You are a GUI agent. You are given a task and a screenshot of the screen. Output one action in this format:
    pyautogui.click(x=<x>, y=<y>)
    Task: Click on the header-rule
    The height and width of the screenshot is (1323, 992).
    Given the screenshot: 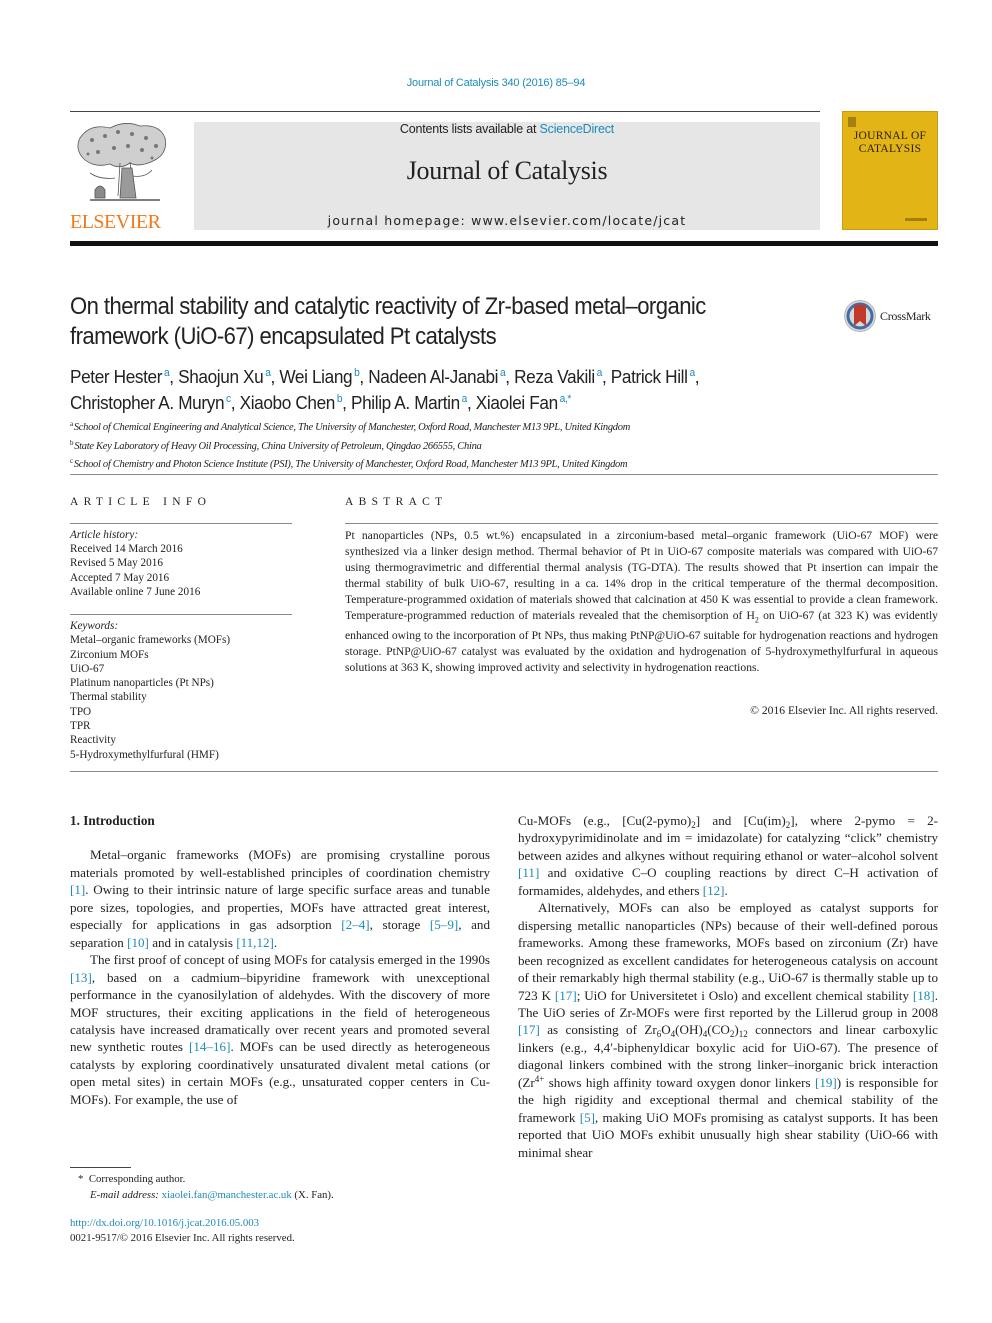 What is the action you would take?
    pyautogui.click(x=445, y=111)
    